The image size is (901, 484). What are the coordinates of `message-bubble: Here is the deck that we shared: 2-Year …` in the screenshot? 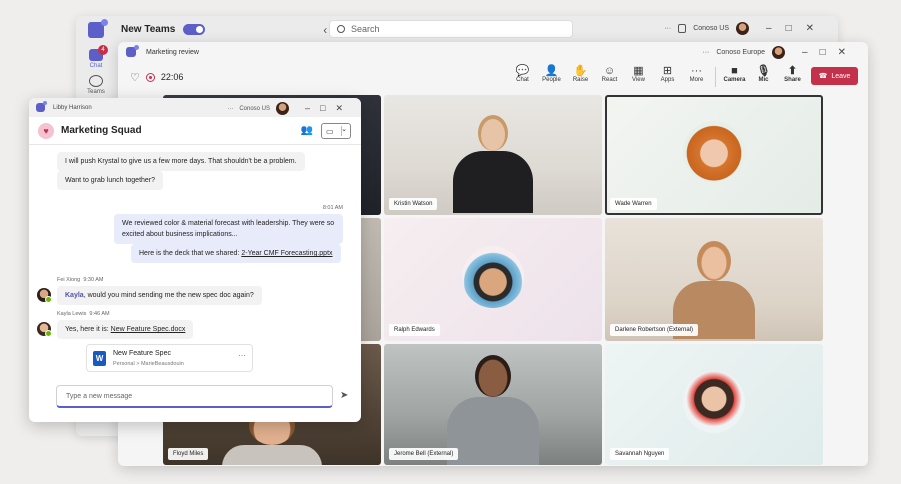 It's located at (236, 253).